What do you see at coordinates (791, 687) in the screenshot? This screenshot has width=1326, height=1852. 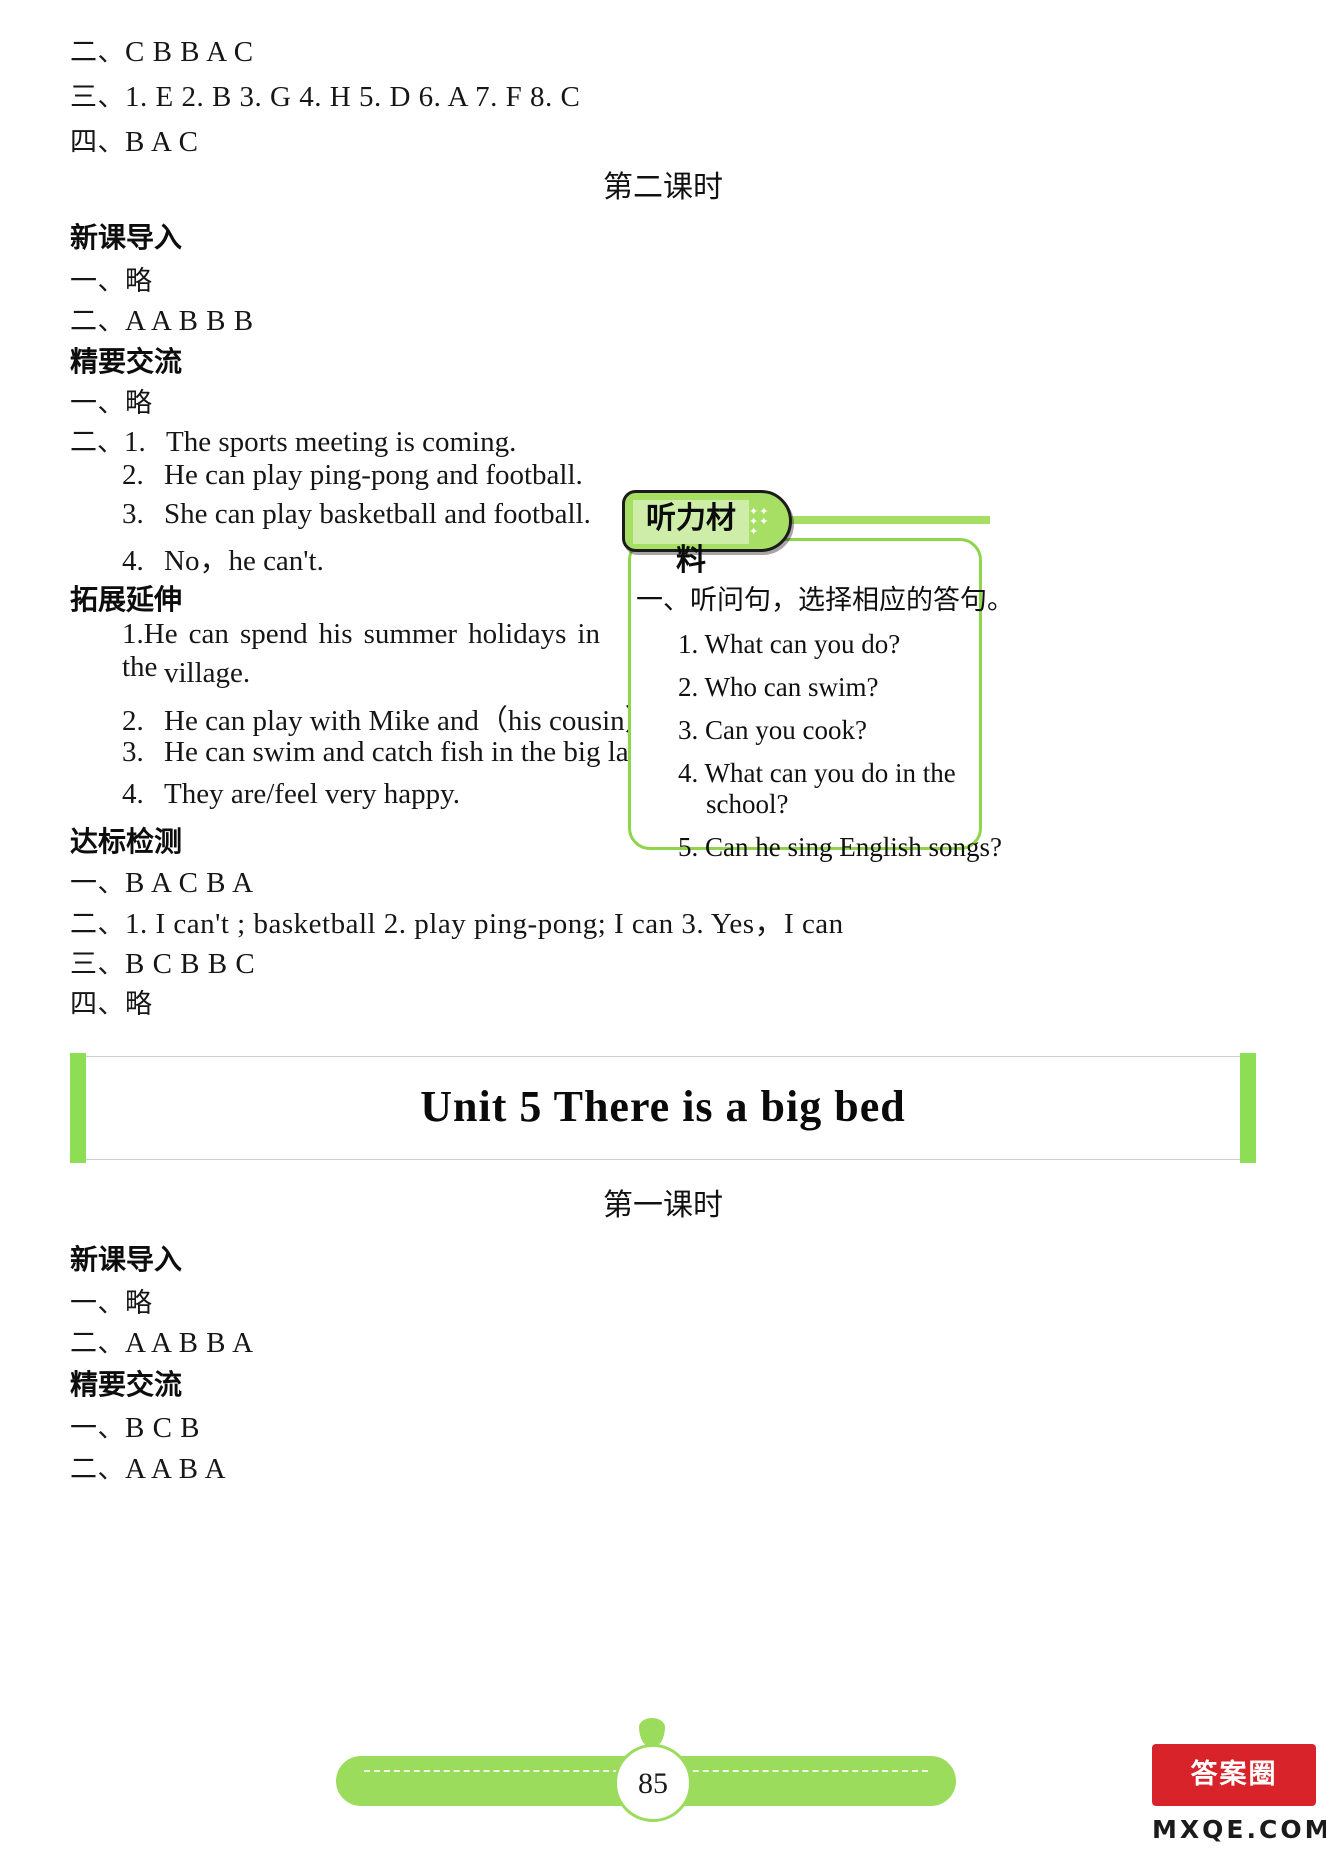 I see `item-text: Who can swim?` at bounding box center [791, 687].